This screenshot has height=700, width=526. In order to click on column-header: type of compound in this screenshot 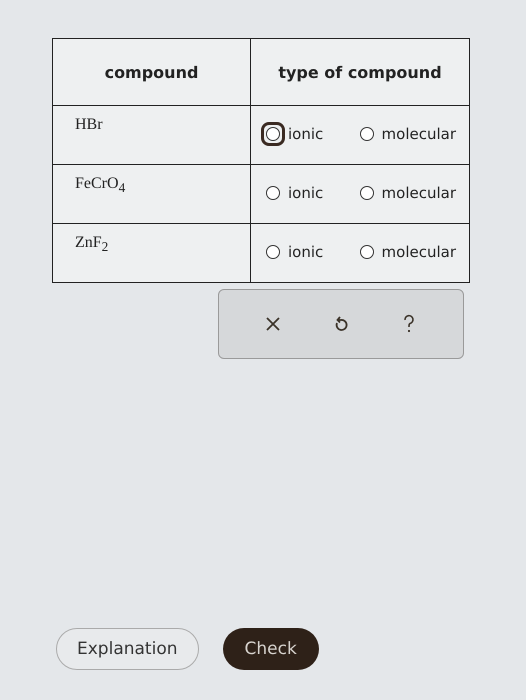, I will do `click(360, 72)`.